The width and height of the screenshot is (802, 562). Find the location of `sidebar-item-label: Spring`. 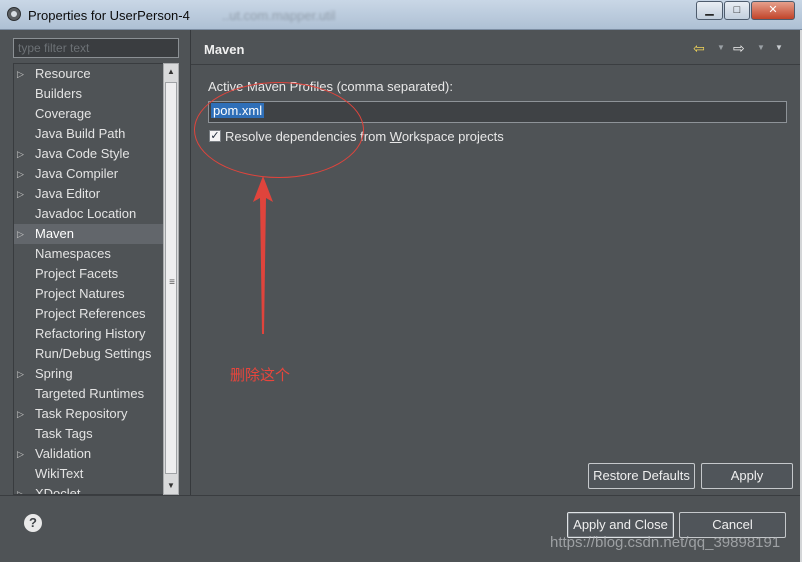

sidebar-item-label: Spring is located at coordinates (54, 373).